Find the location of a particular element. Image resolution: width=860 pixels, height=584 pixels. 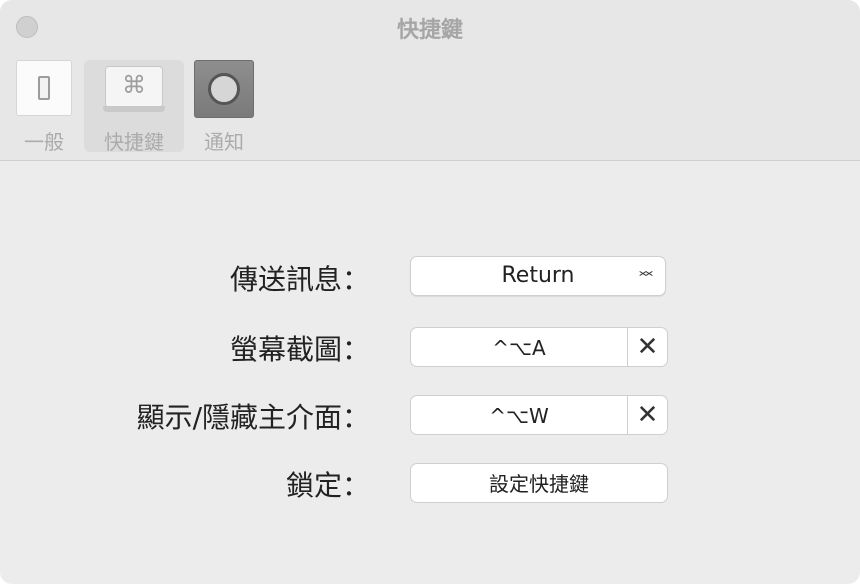

window-title: 快捷鍵 is located at coordinates (429, 30).